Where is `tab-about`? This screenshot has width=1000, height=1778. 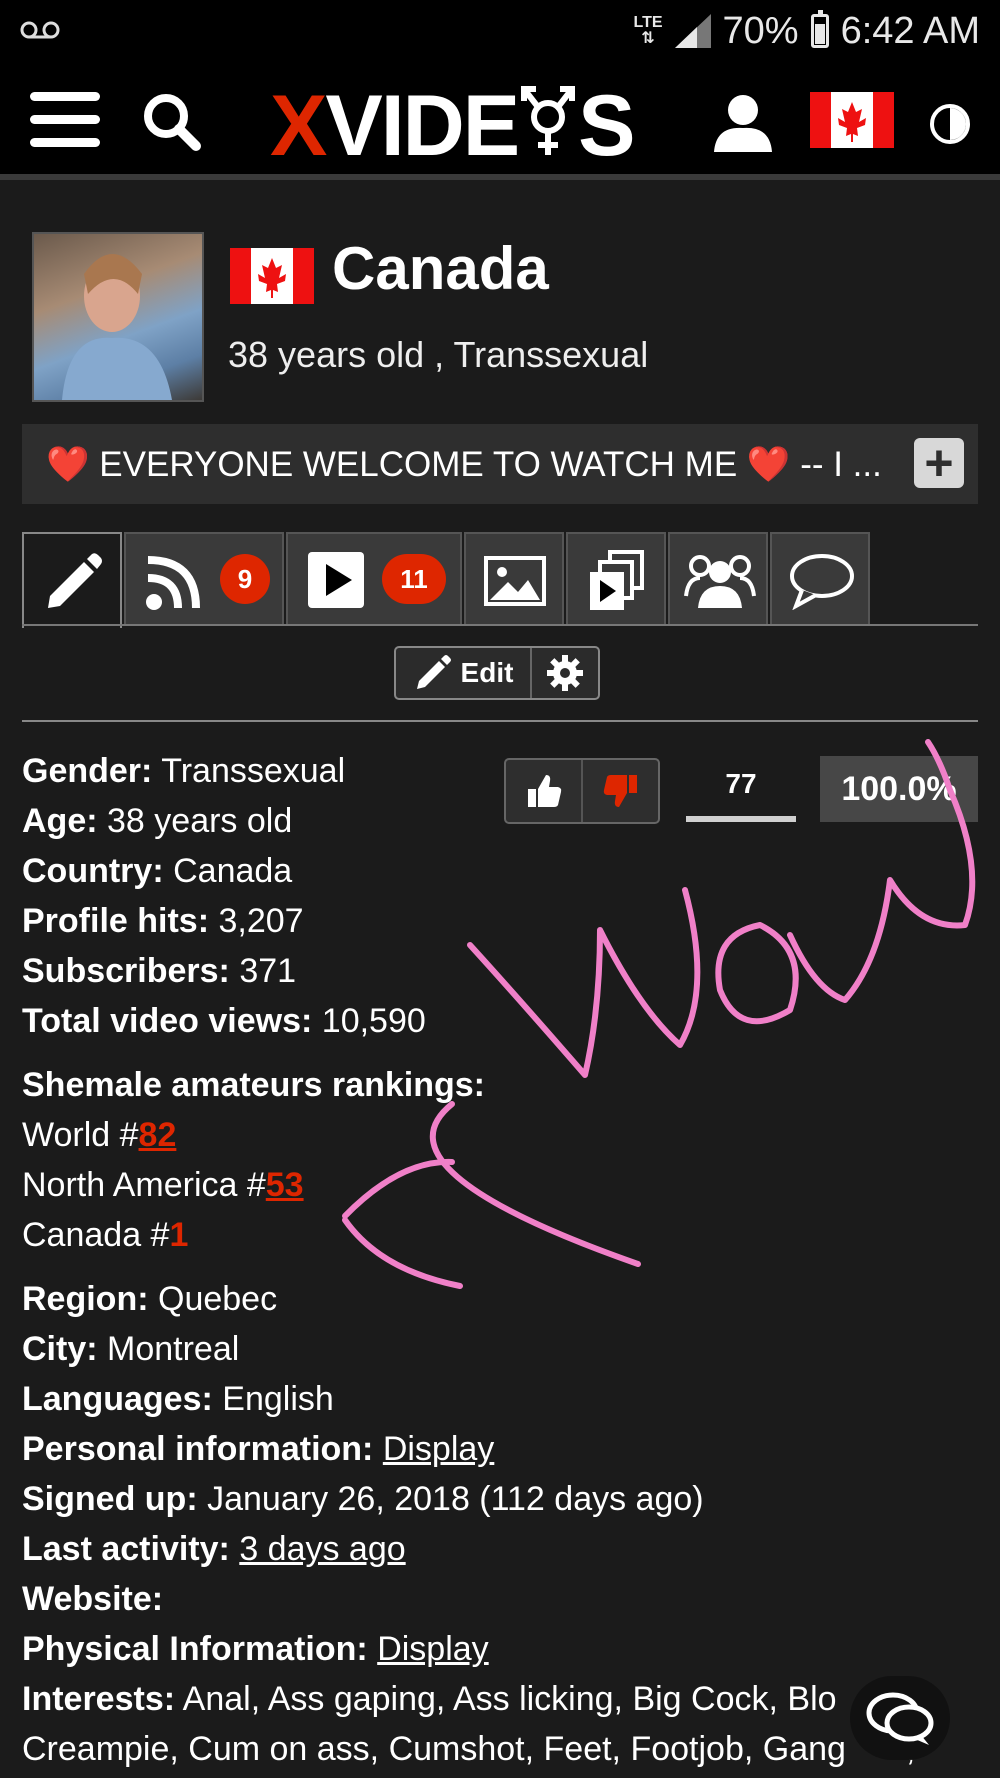
tab-about is located at coordinates (72, 580).